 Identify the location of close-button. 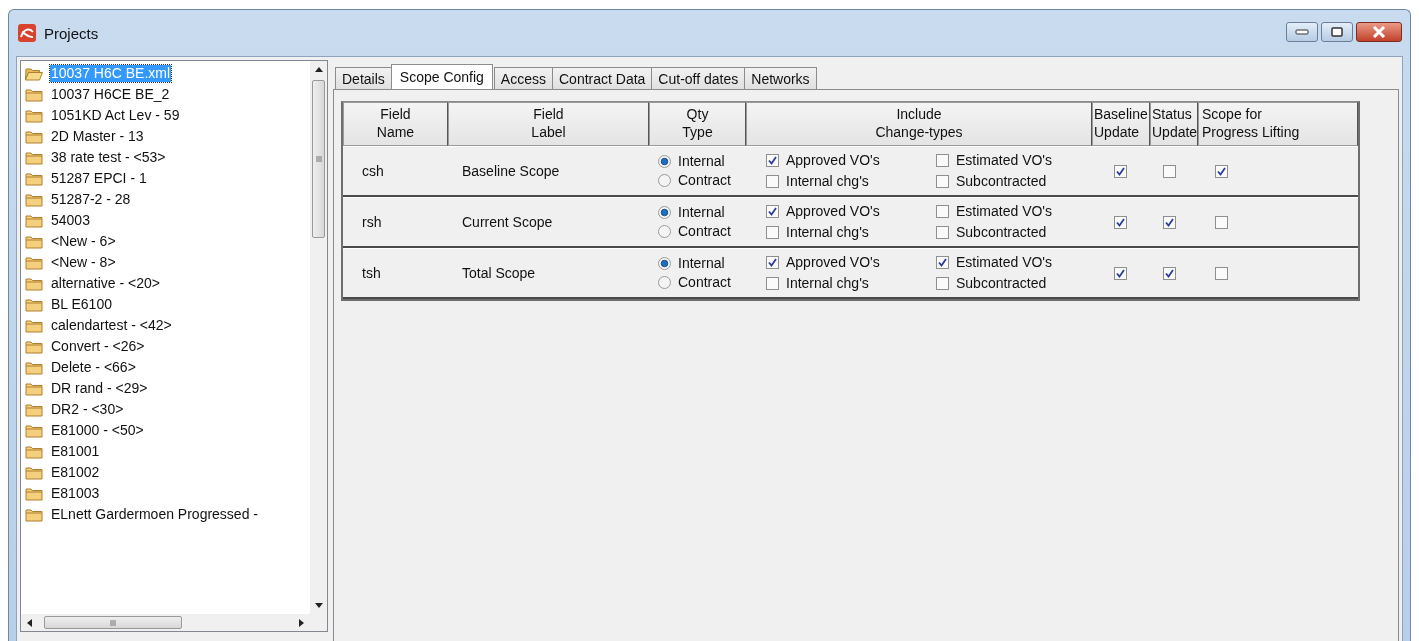
(1379, 32).